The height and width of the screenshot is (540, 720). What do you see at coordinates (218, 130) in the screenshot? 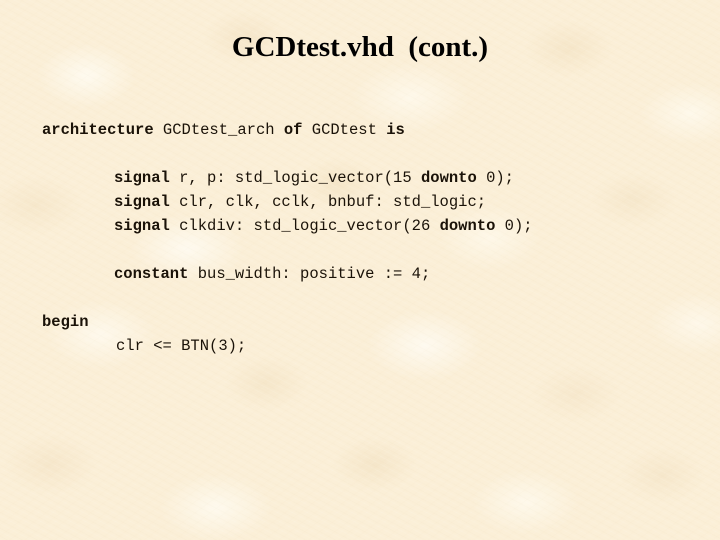
I see `vhdl-text: GCDtest_arch` at bounding box center [218, 130].